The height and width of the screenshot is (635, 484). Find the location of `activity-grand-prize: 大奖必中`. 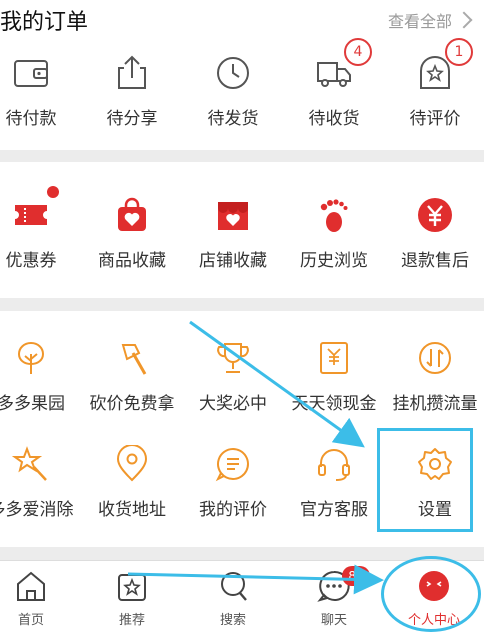

activity-grand-prize: 大奖必中 is located at coordinates (233, 376).